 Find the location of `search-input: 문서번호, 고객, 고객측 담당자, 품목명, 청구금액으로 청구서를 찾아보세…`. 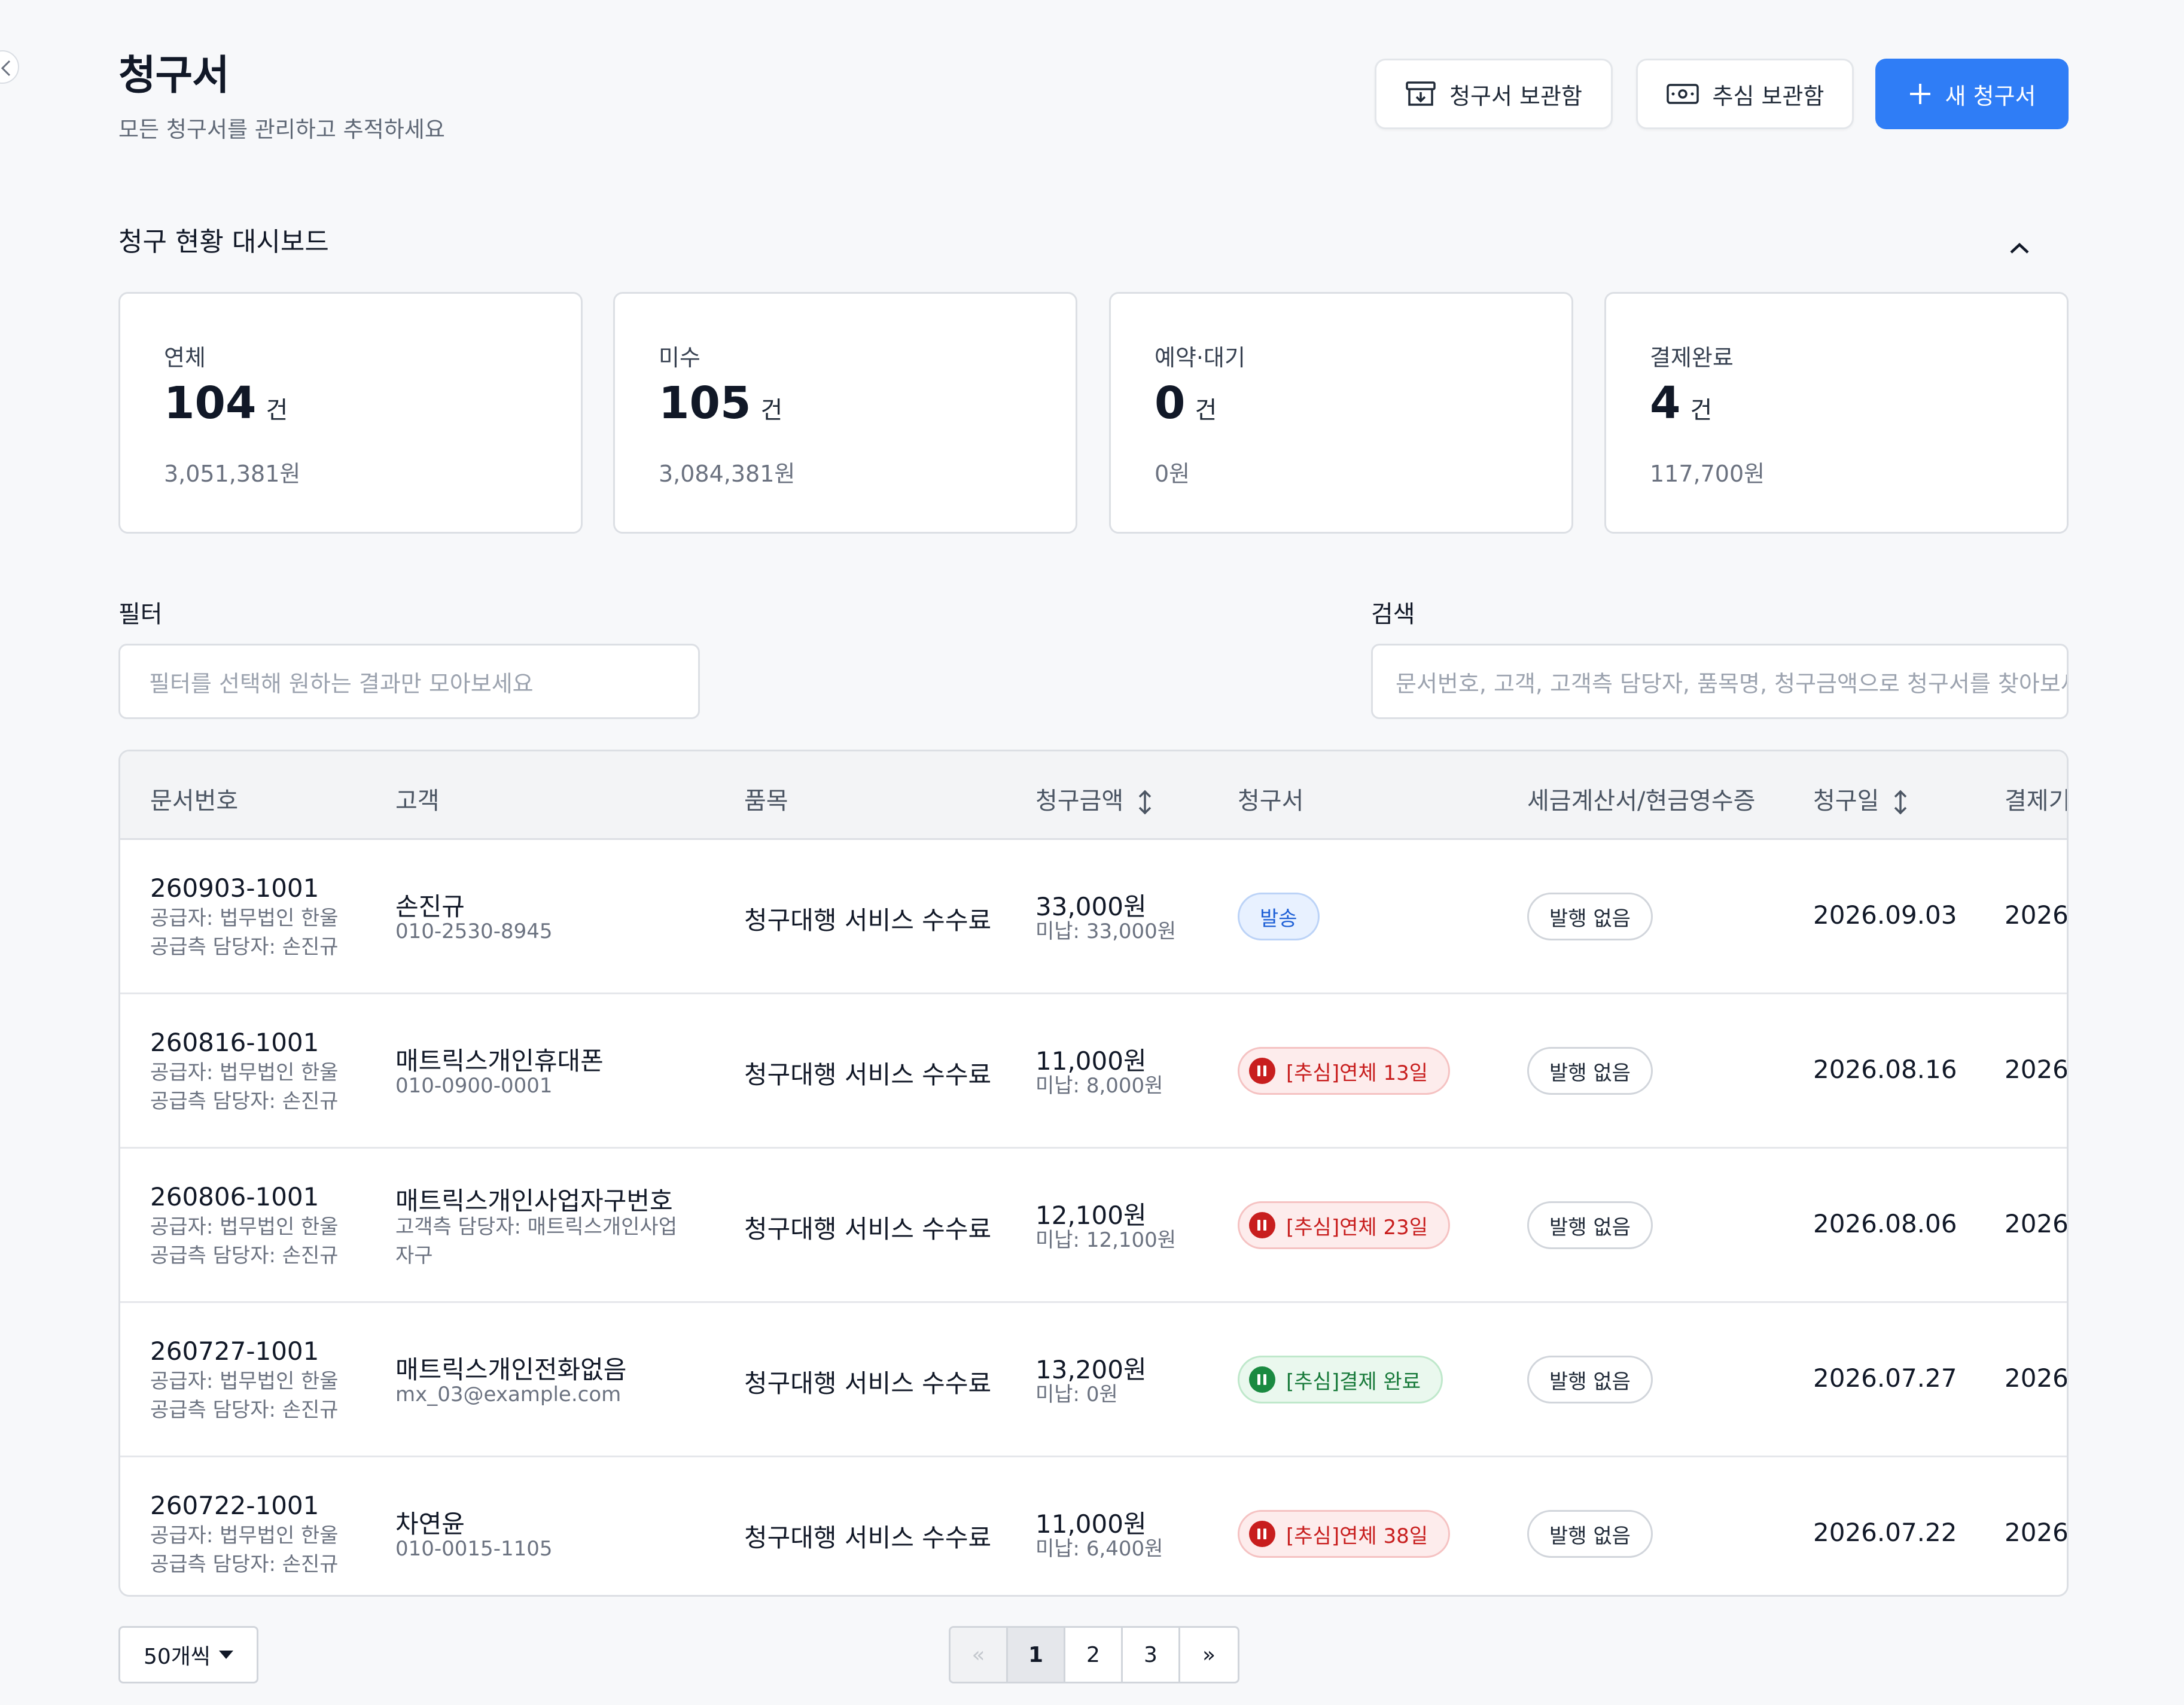

search-input: 문서번호, 고객, 고객측 담당자, 품목명, 청구금액으로 청구서를 찾아보세… is located at coordinates (1720, 681).